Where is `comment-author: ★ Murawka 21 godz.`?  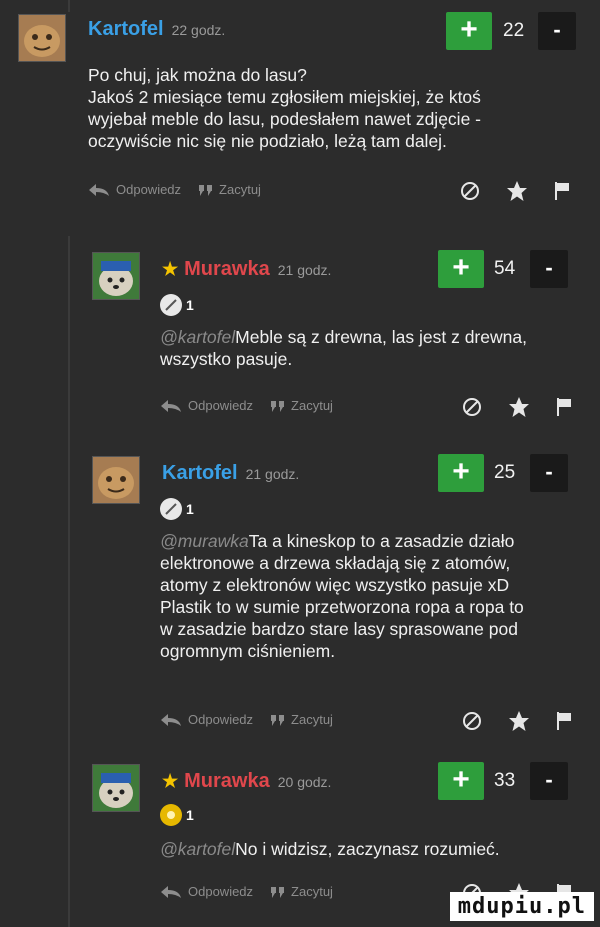
comment-author: ★ Murawka 21 godz. is located at coordinates (246, 269).